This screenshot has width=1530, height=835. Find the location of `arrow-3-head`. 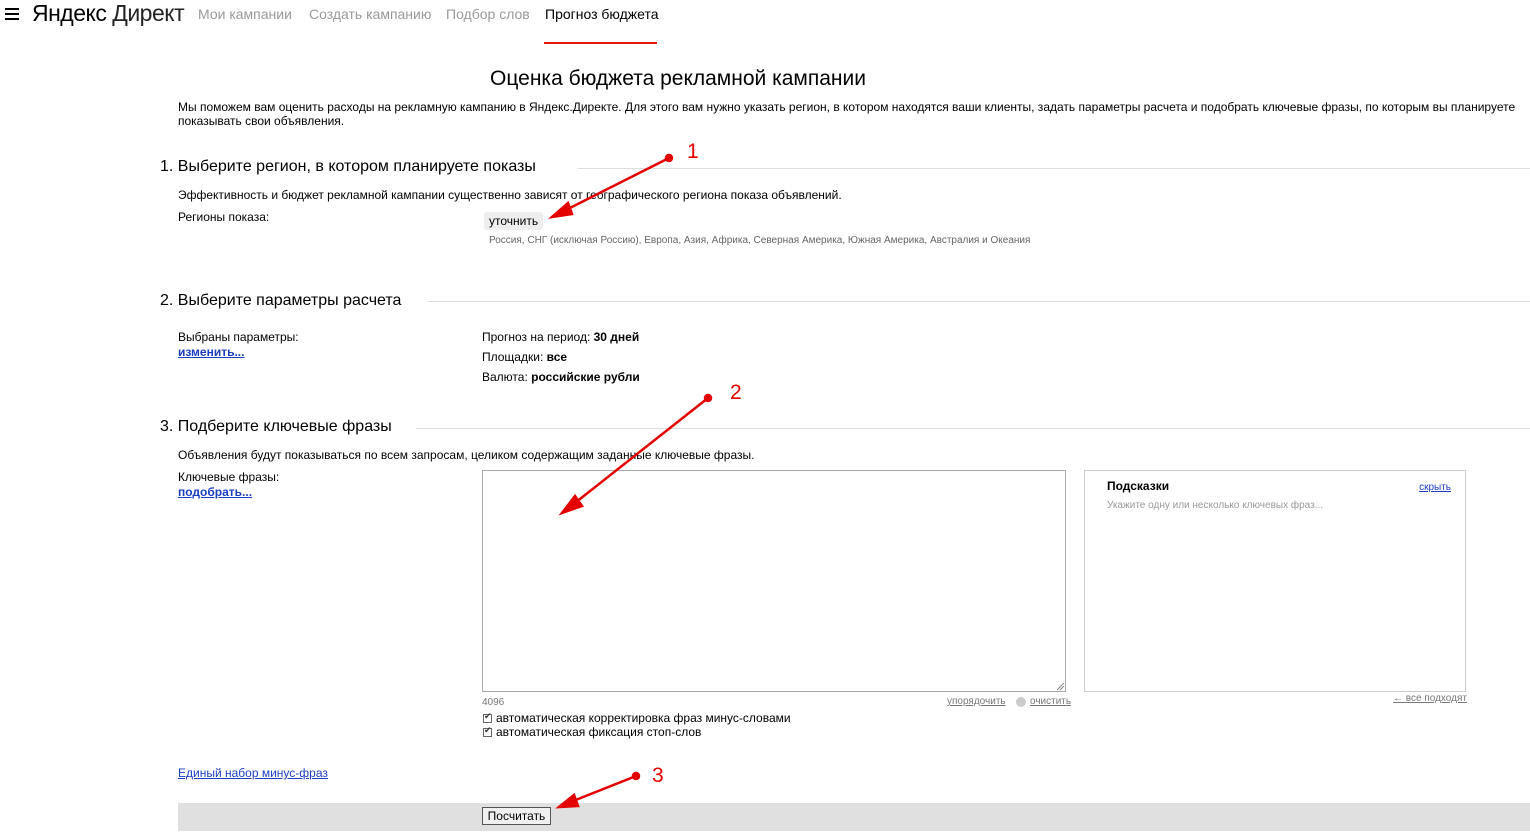

arrow-3-head is located at coordinates (567, 800).